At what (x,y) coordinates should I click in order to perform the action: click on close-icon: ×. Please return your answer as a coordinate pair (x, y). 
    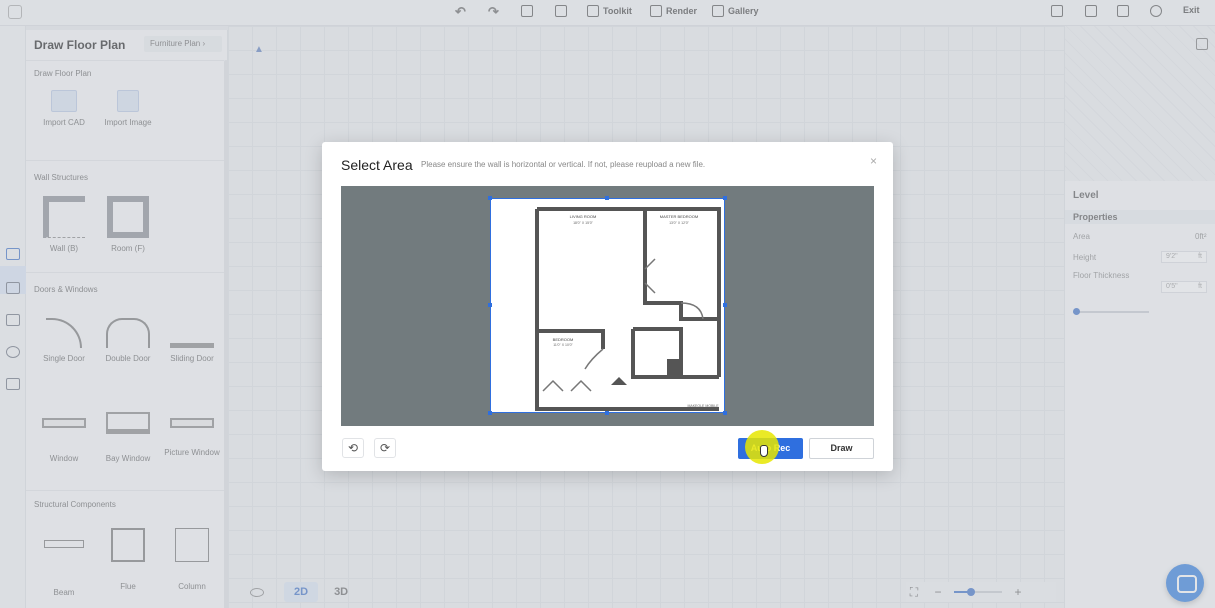
    Looking at the image, I should click on (873, 161).